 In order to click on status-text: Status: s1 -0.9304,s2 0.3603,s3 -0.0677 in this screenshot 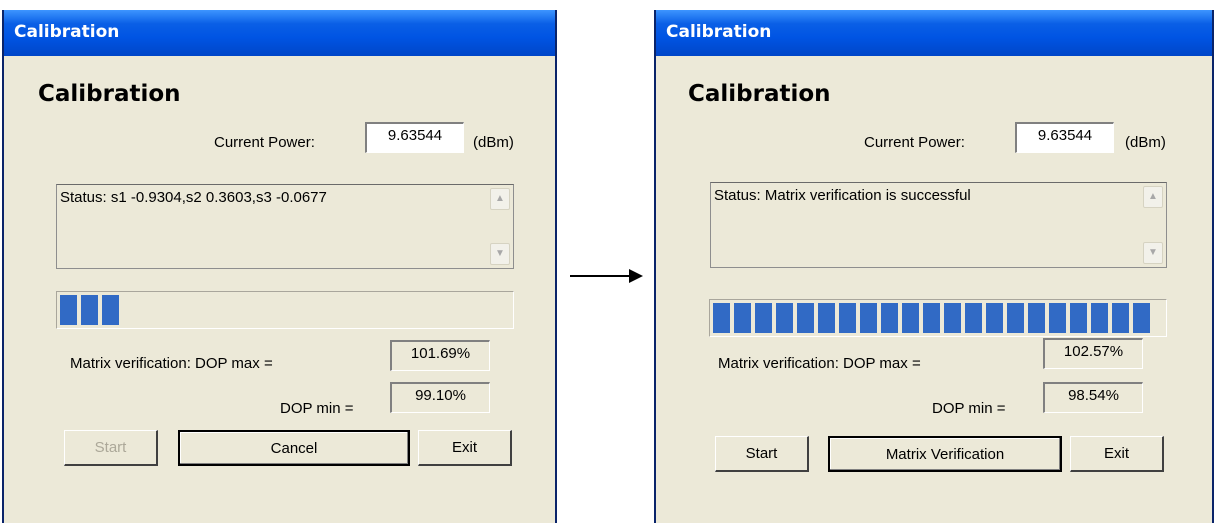, I will do `click(193, 197)`.